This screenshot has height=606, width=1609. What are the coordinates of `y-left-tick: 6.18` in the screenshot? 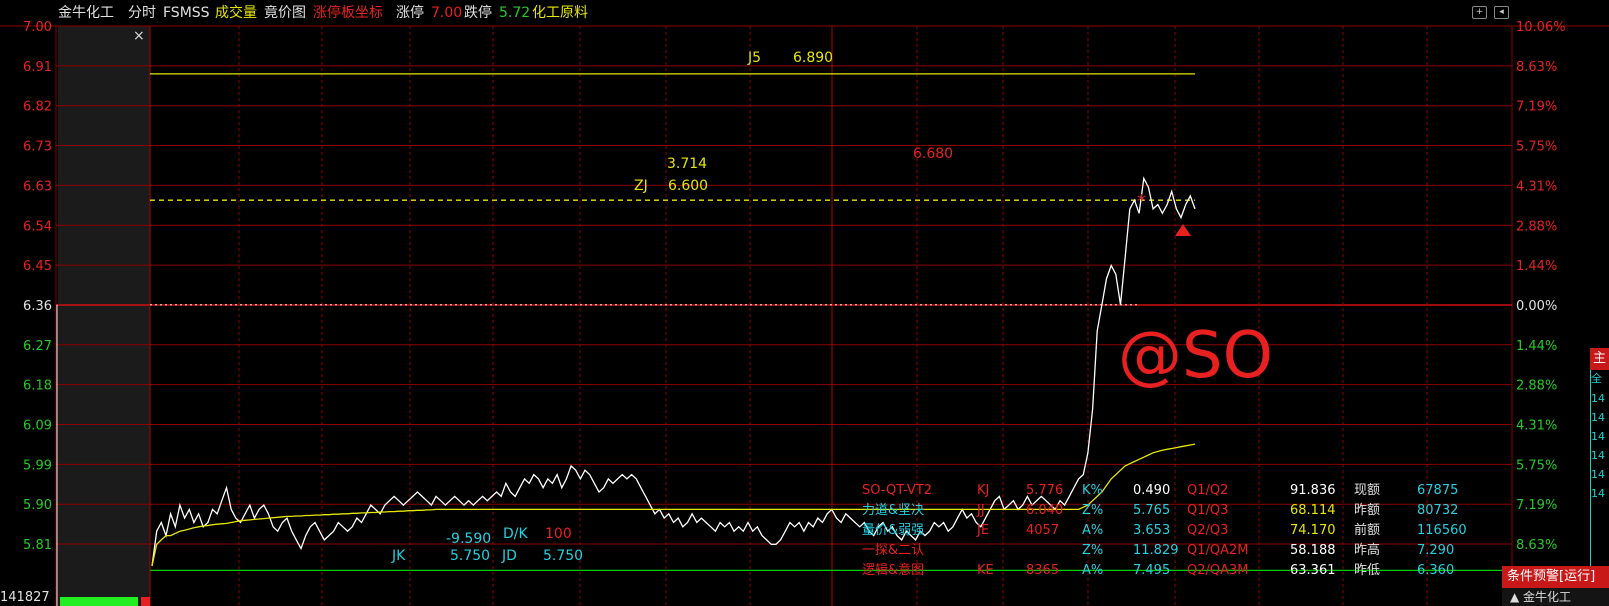 It's located at (37, 386).